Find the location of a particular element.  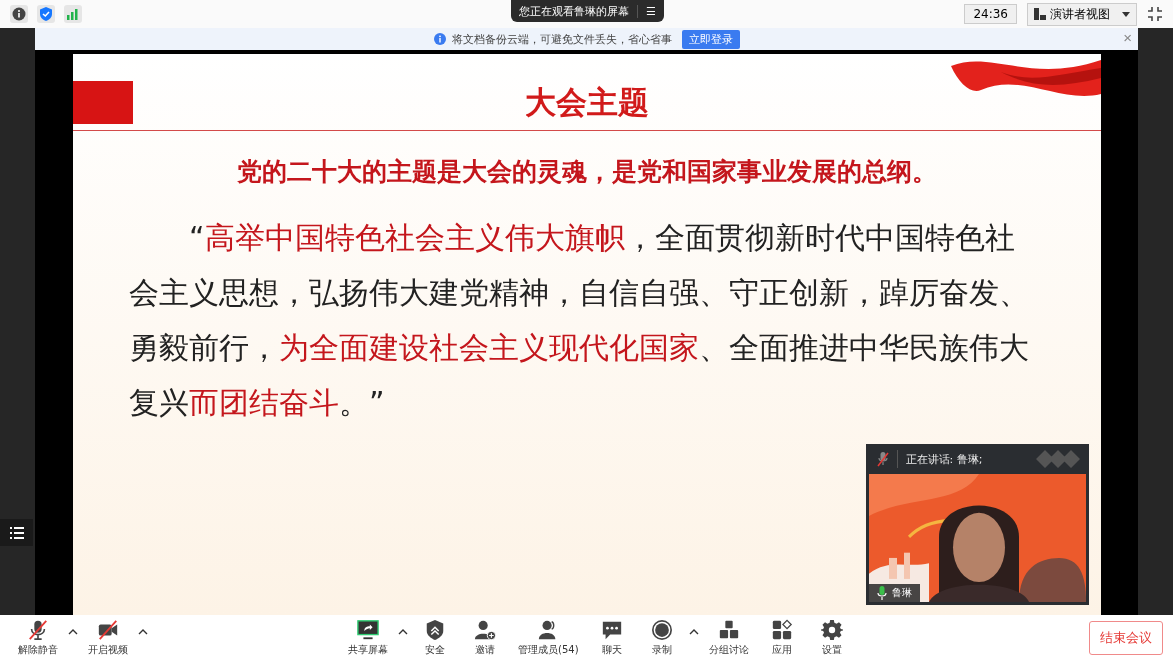

menu-icon is located at coordinates (16, 532).